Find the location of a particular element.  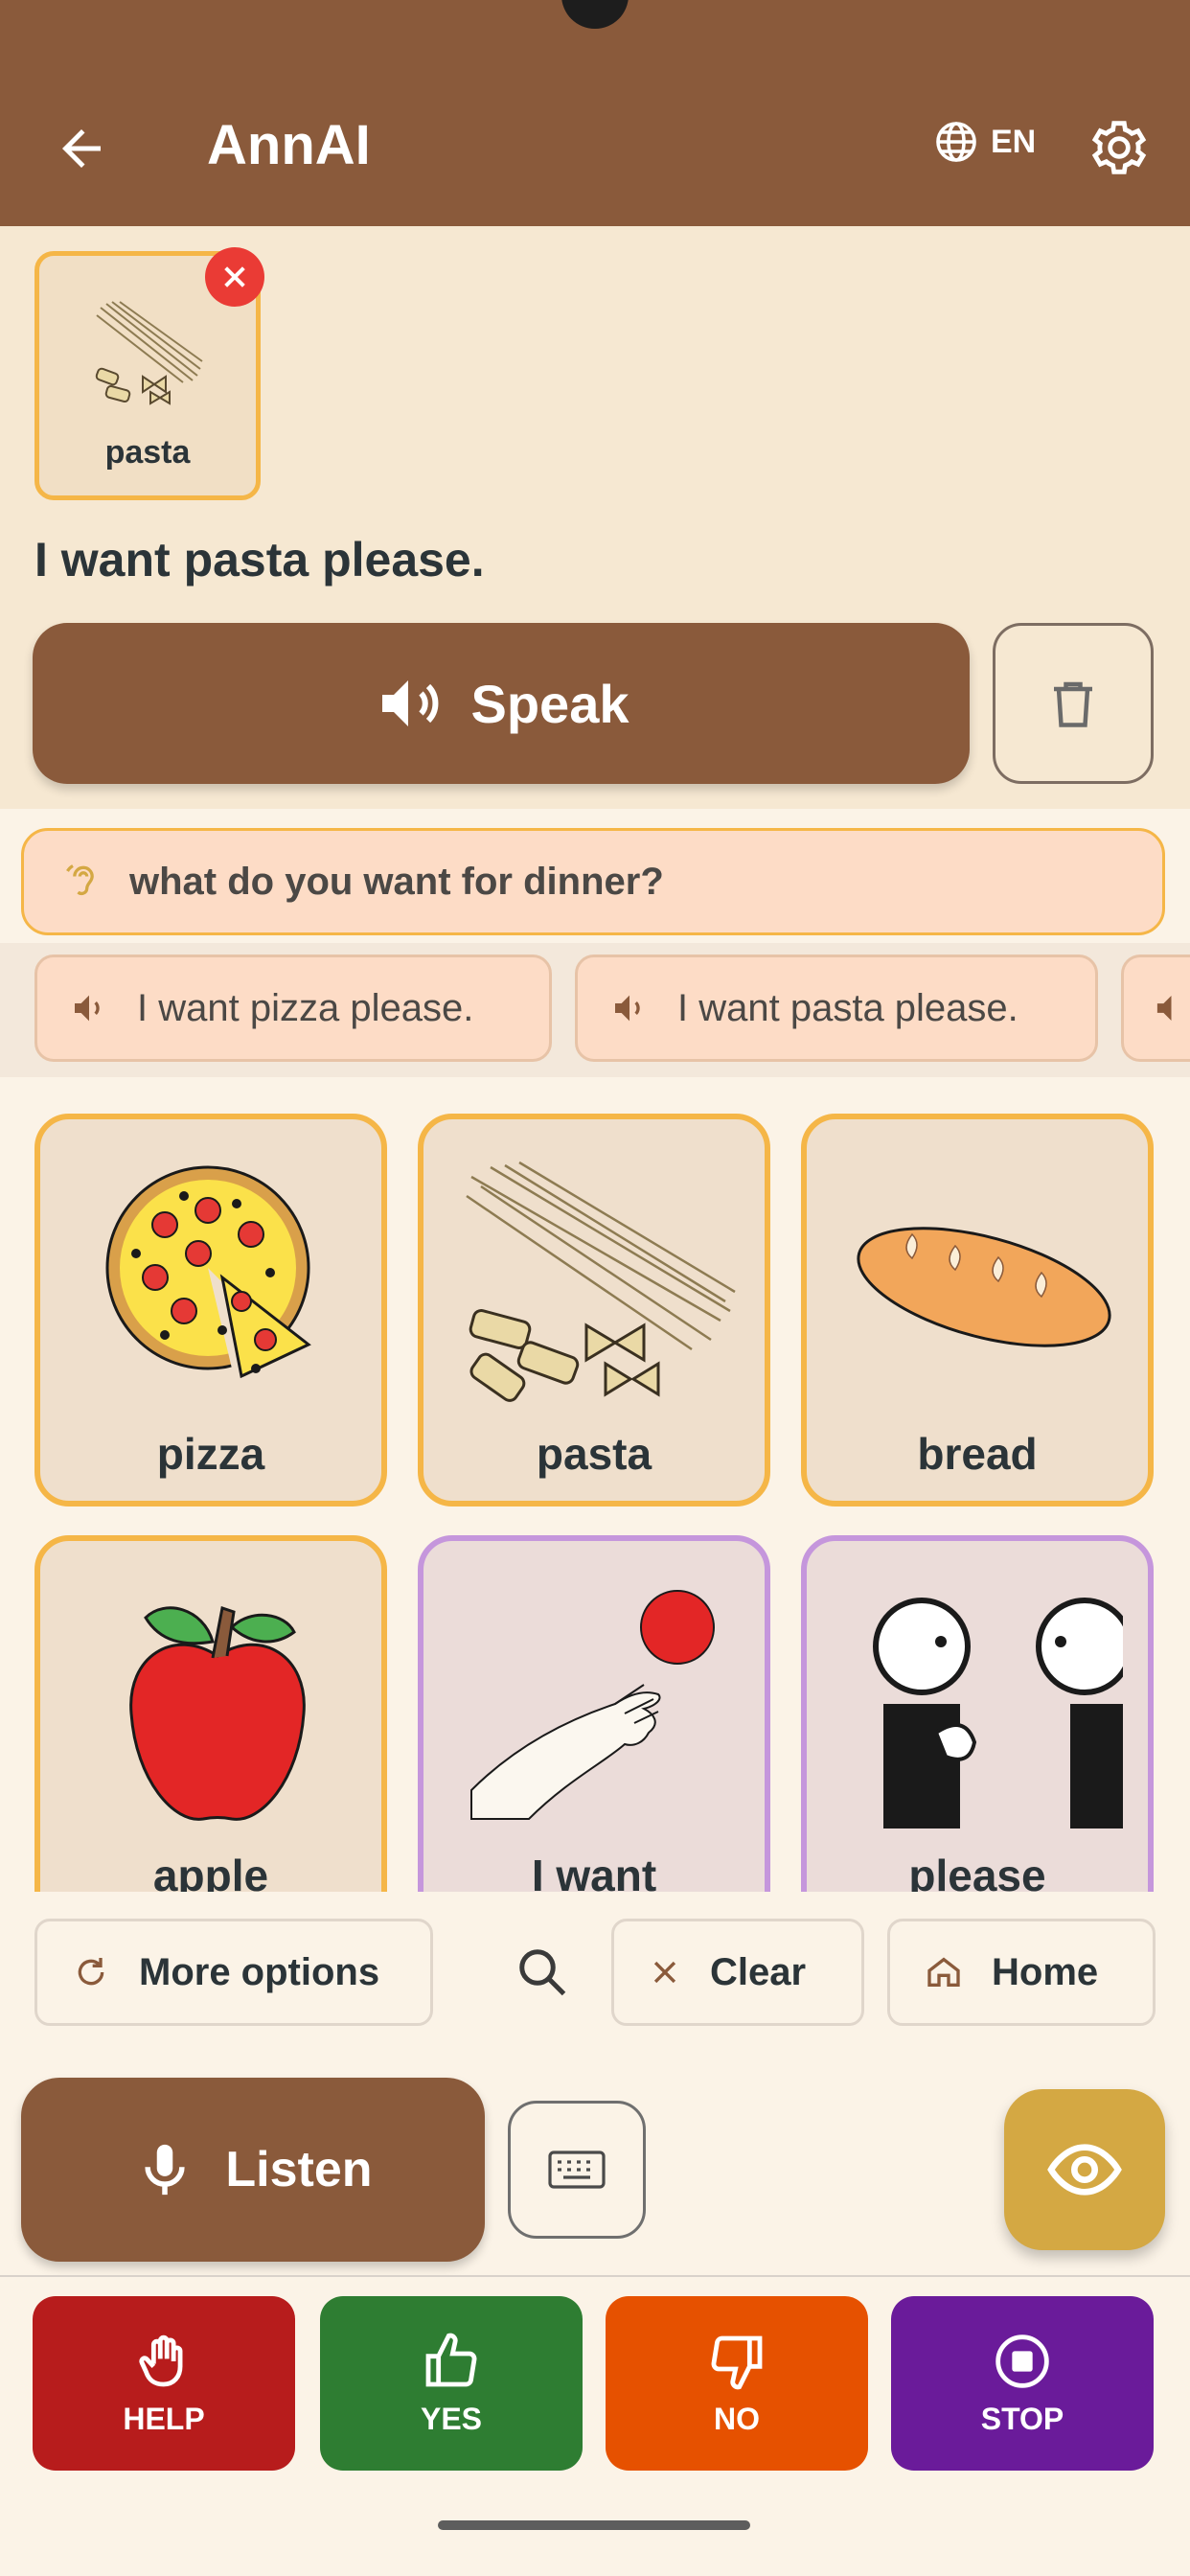

yes-button: YES is located at coordinates (452, 2383).